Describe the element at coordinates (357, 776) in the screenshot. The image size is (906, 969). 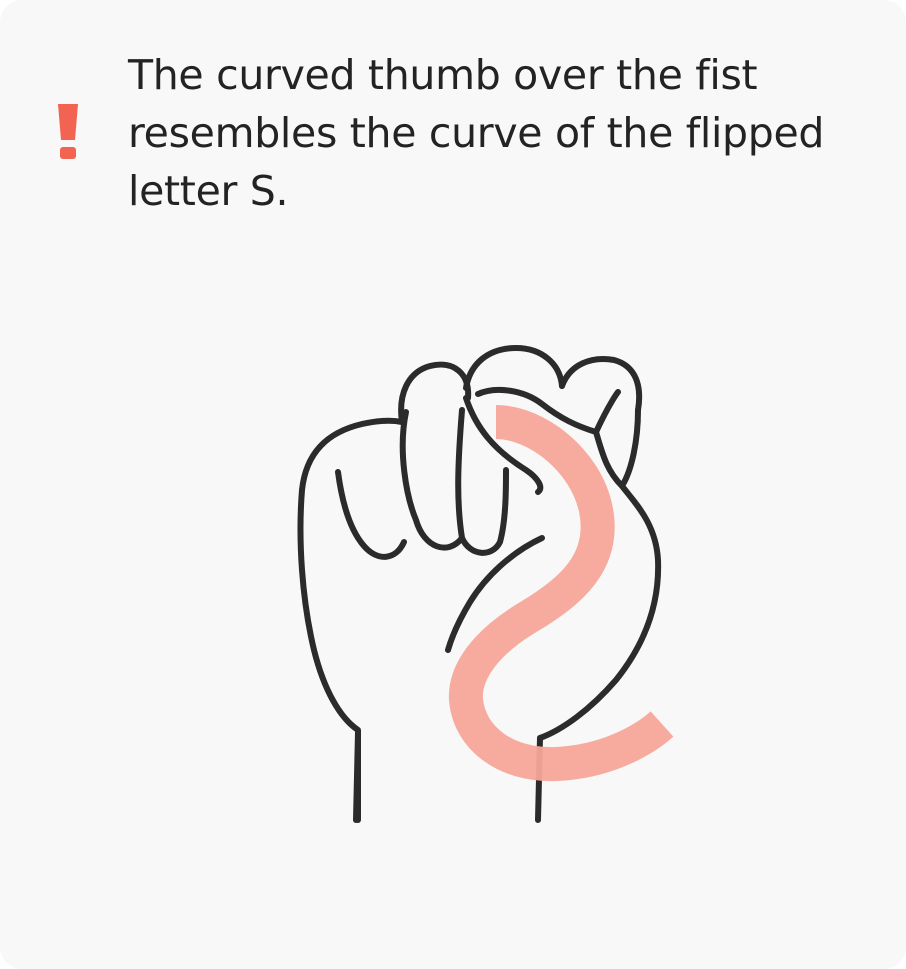
I see `wrist-left` at that location.